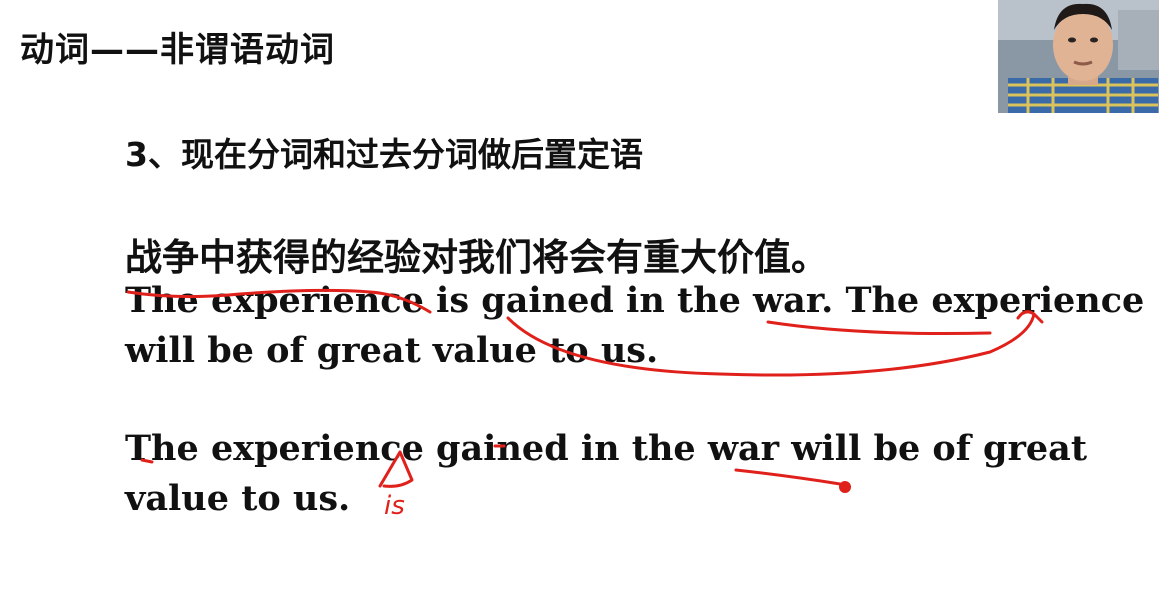 This screenshot has width=1159, height=598. Describe the element at coordinates (392, 350) in the screenshot. I see `original-sentence-line-2: will be of great value to us.` at that location.